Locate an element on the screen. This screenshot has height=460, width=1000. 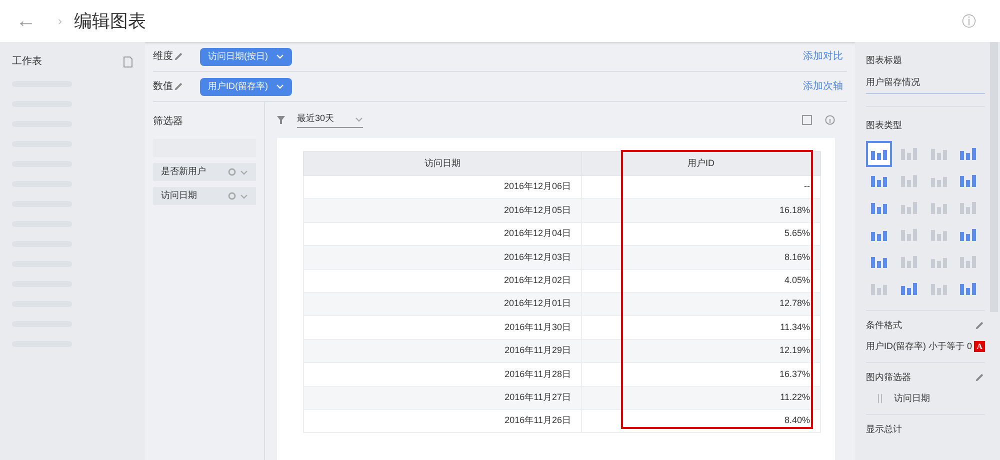
add-sheet-icon is located at coordinates (128, 62).